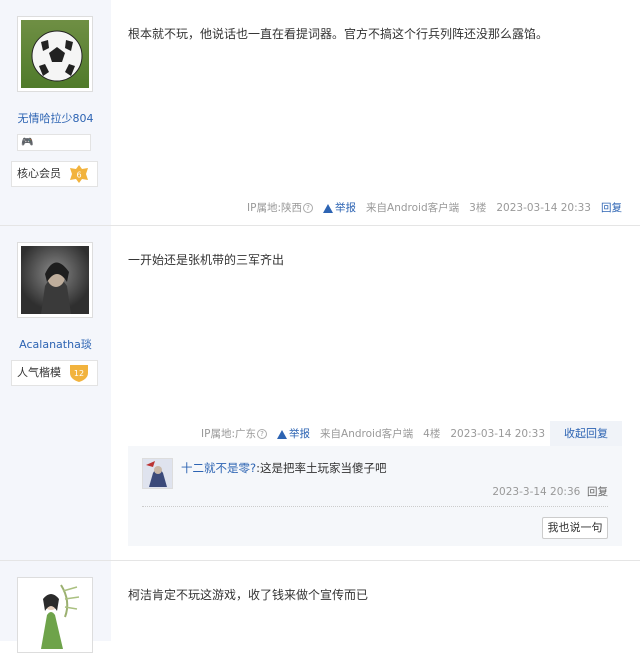 The width and height of the screenshot is (640, 653). I want to click on member-badge: 核心会员 6, so click(54, 174).